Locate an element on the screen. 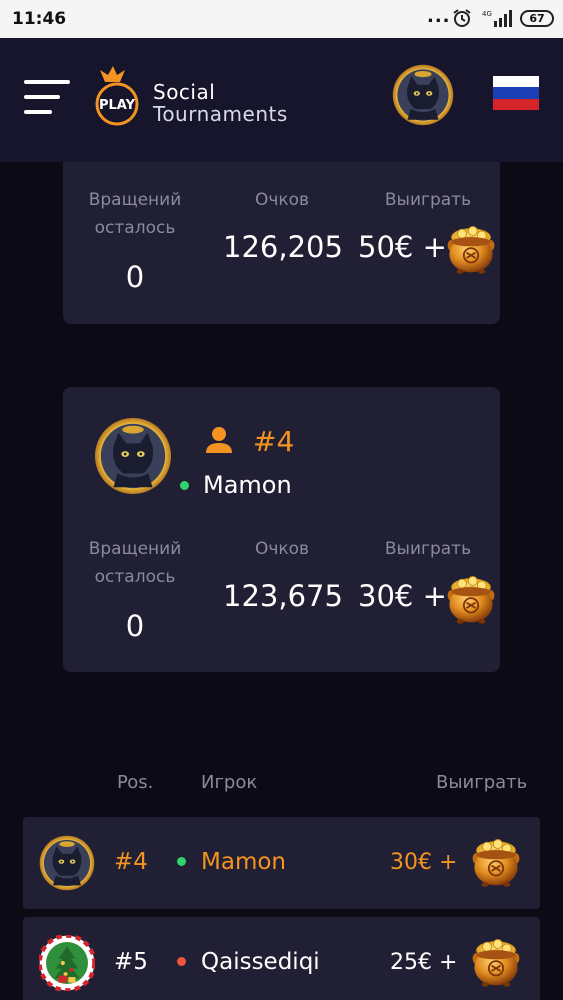 The width and height of the screenshot is (563, 1000). win-value: 50€ + is located at coordinates (402, 247).